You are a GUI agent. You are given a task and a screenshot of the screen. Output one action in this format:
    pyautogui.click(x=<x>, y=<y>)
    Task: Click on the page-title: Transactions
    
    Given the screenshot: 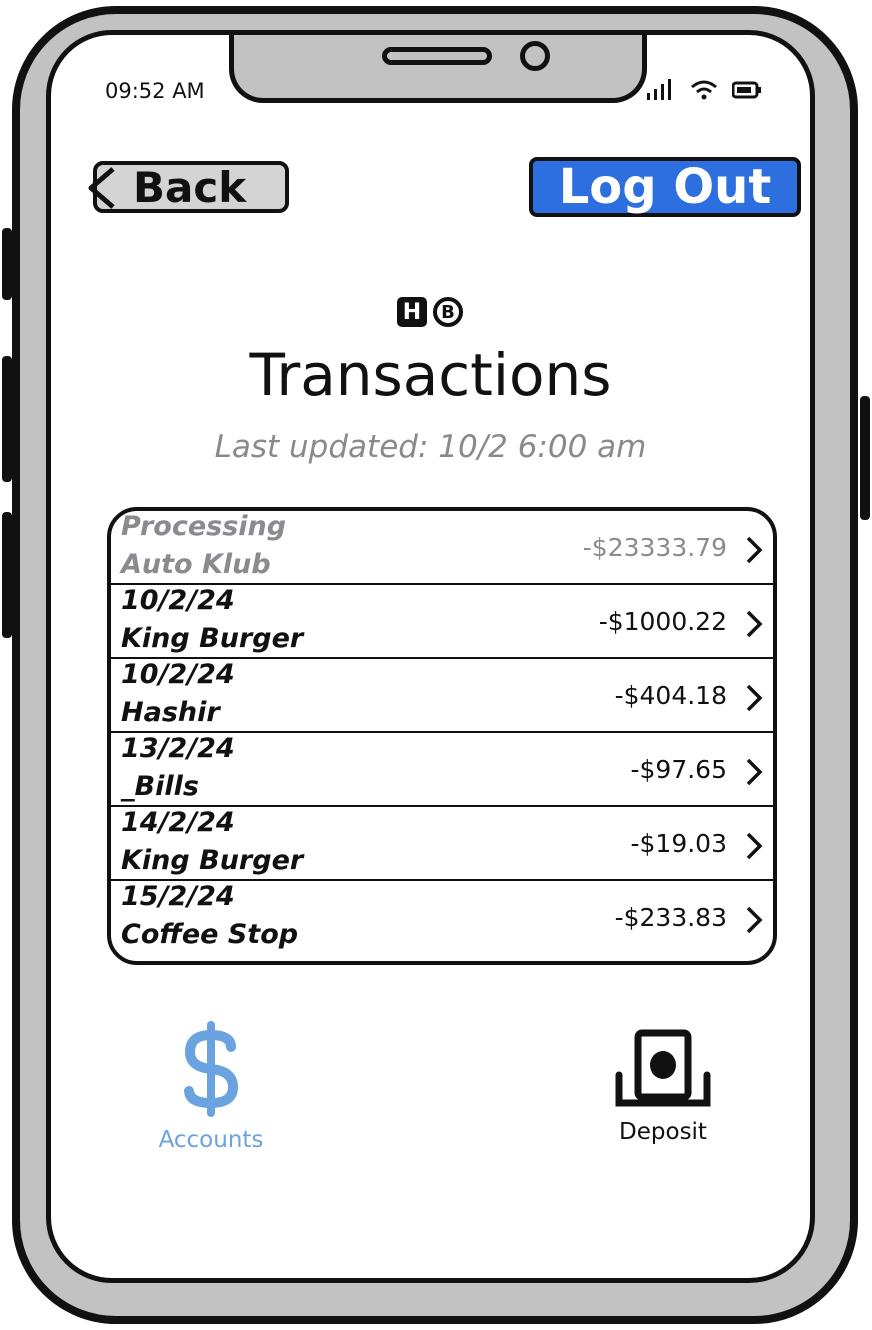 What is the action you would take?
    pyautogui.click(x=430, y=375)
    